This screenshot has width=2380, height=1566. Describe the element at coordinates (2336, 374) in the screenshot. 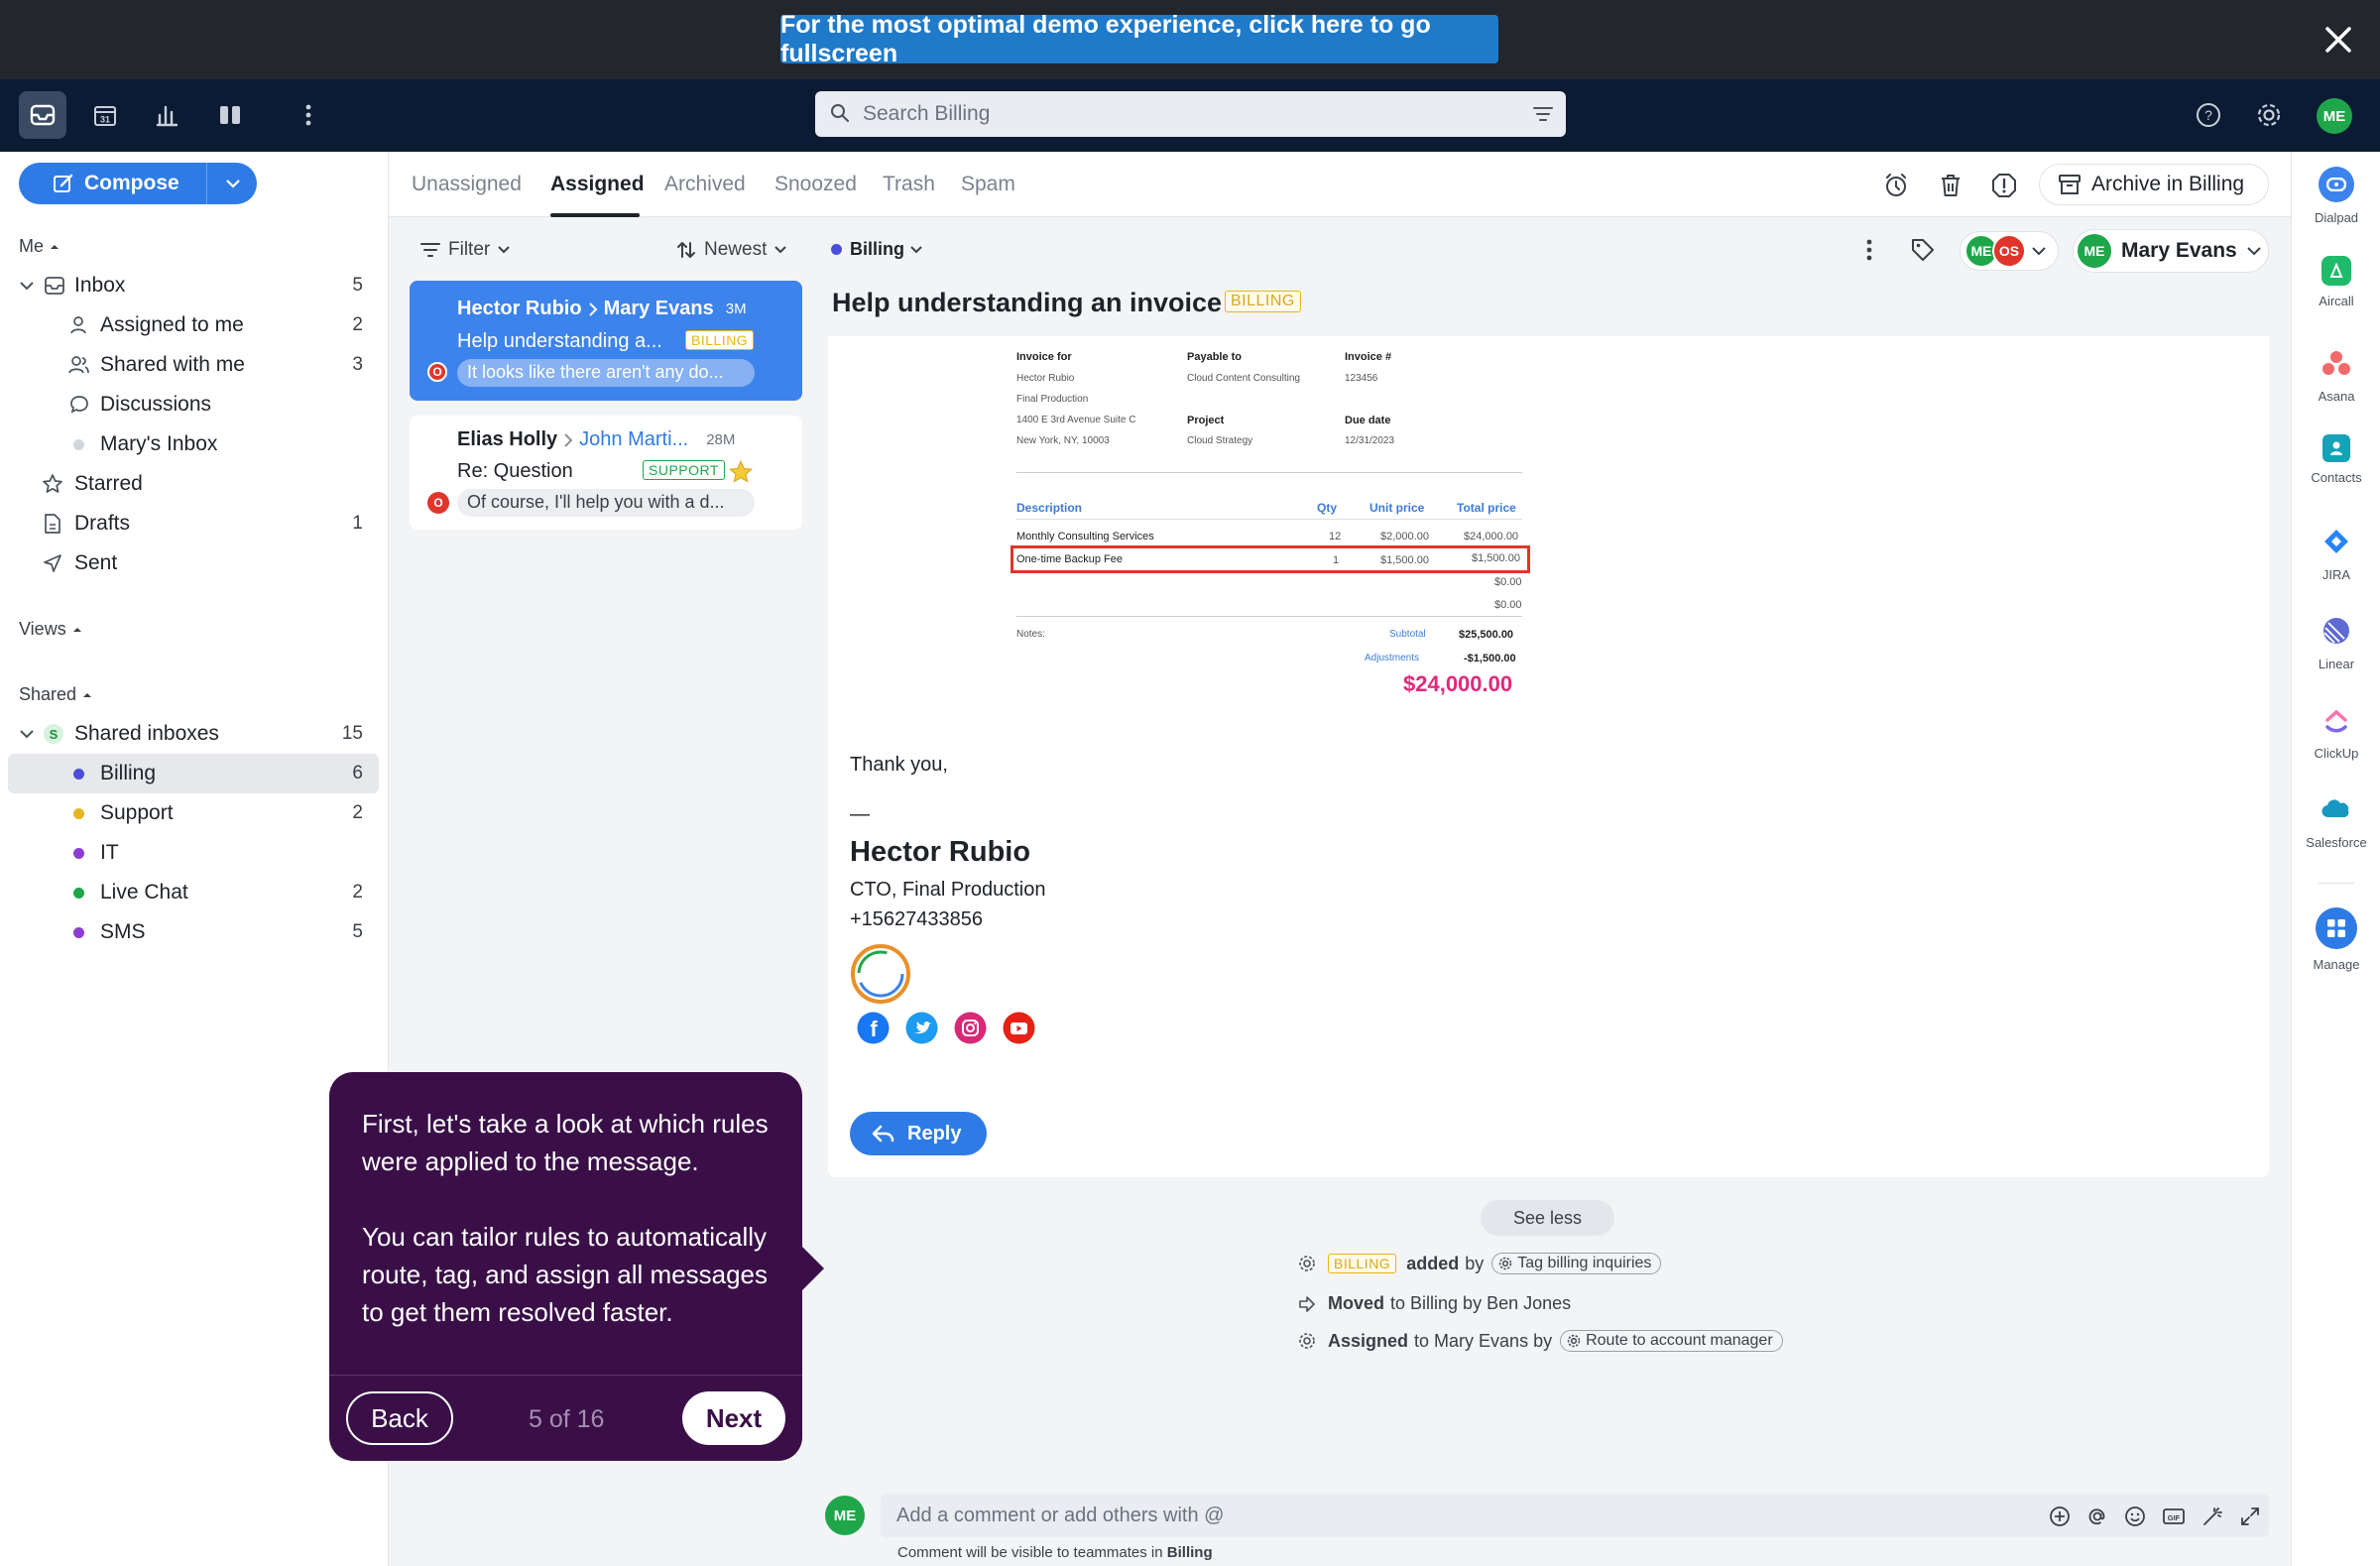

I see `rail-item-asana: Asana` at that location.